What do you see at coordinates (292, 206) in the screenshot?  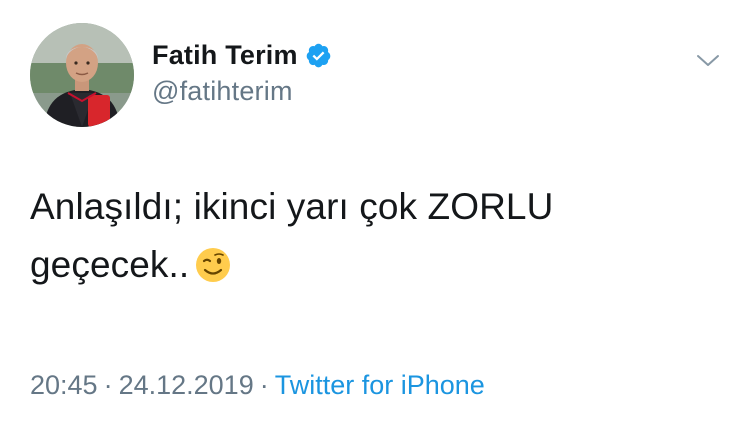 I see `tweet-text-line-1: Anlaşıldı; ikinci yarı çok ZORLU` at bounding box center [292, 206].